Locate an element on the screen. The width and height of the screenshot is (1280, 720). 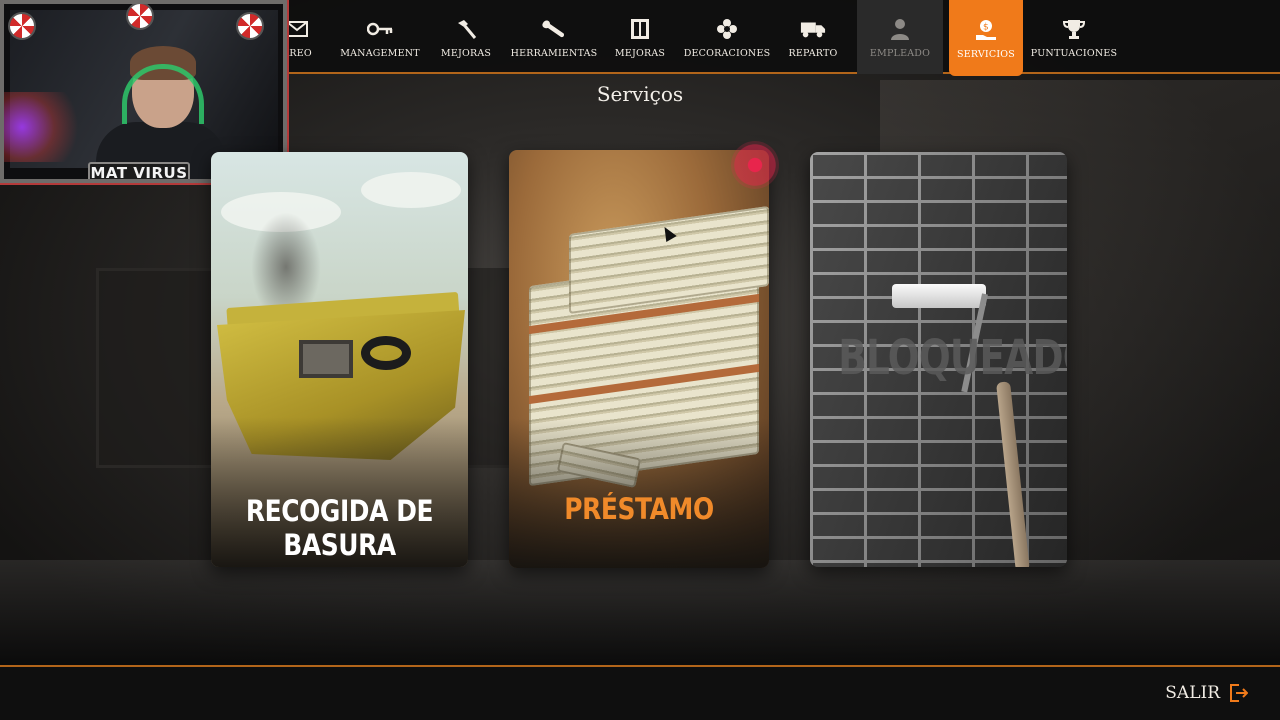
nav-item-servicios: $ SERVICIOS is located at coordinates (986, 38).